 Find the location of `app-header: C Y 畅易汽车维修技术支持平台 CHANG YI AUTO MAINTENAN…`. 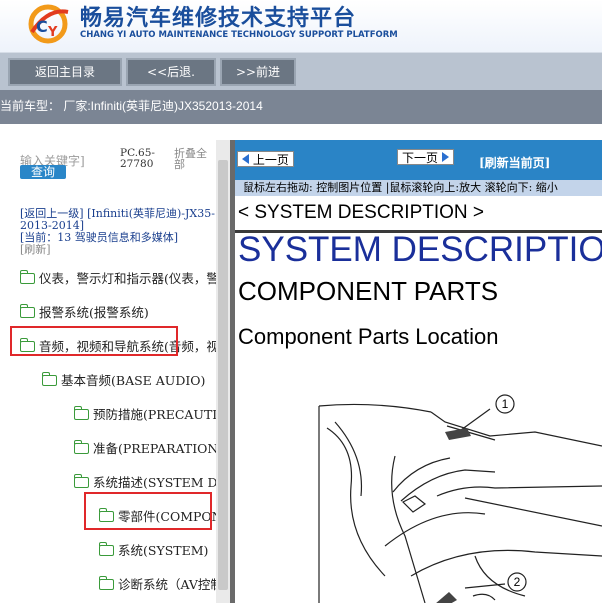

app-header: C Y 畅易汽车维修技术支持平台 CHANG YI AUTO MAINTENAN… is located at coordinates (301, 26).